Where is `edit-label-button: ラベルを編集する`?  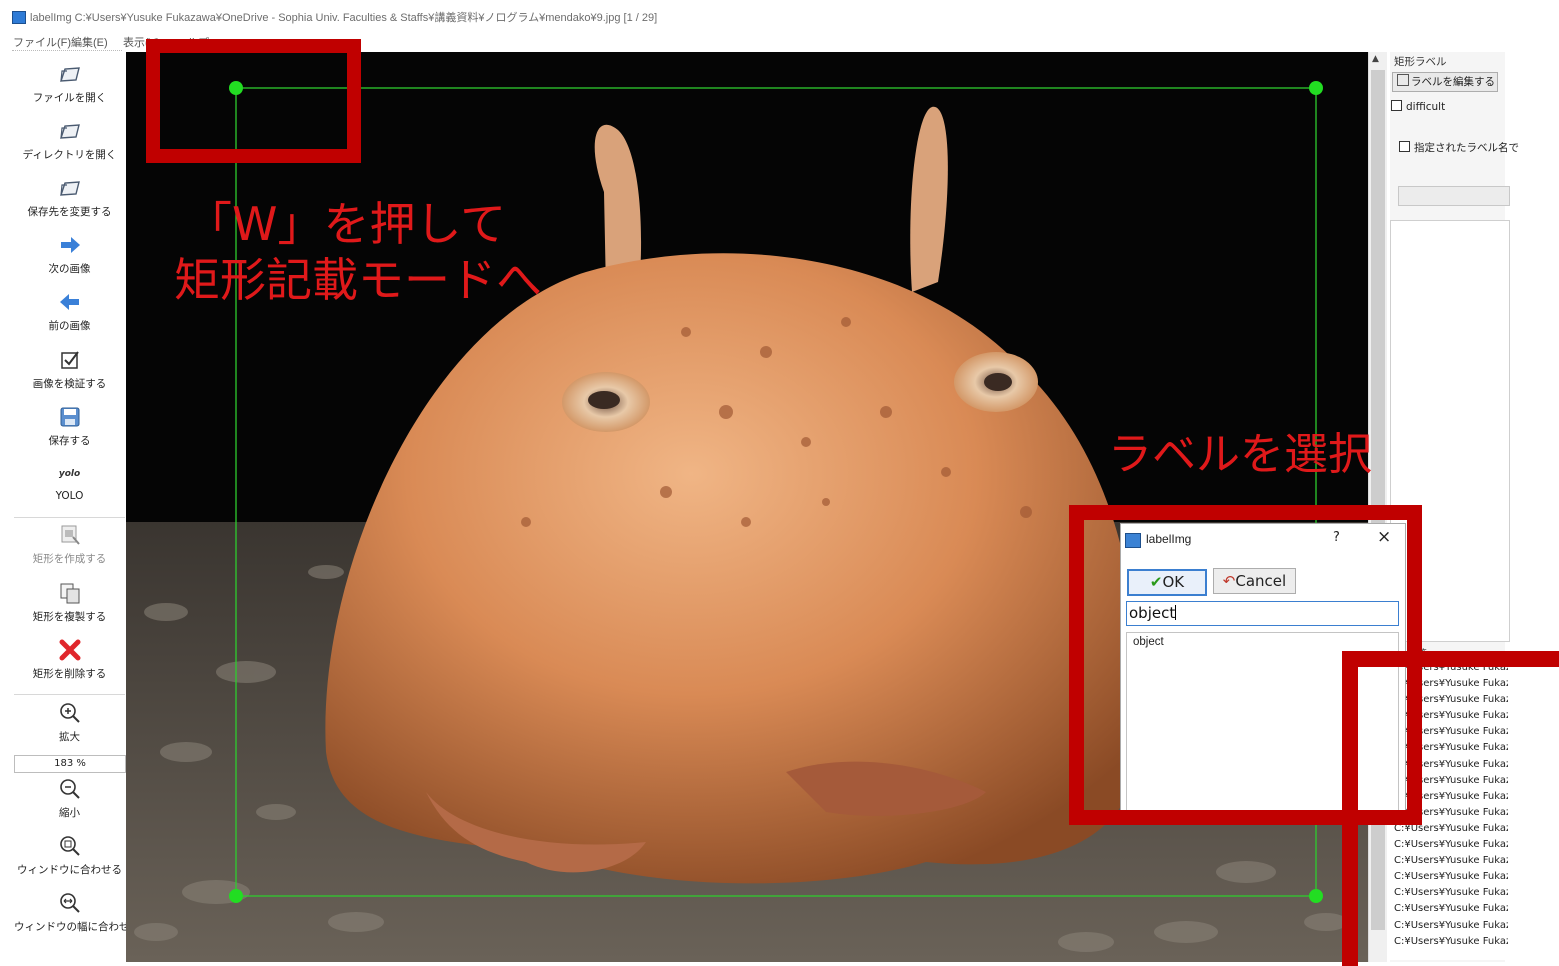 edit-label-button: ラベルを編集する is located at coordinates (1445, 82).